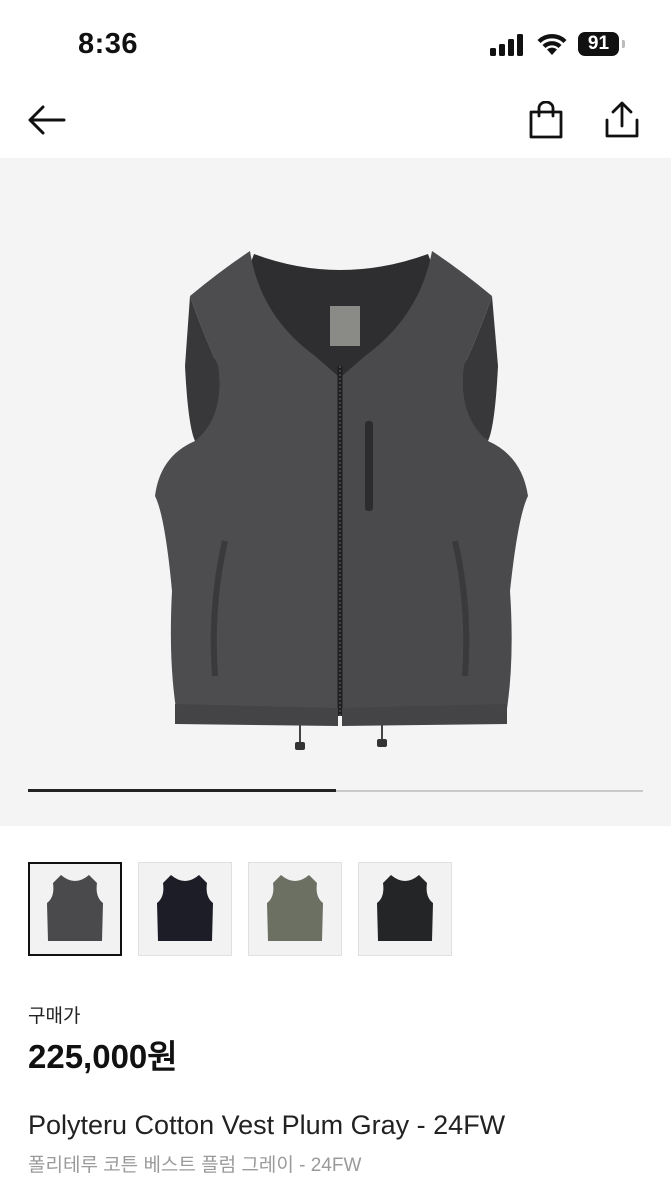 This screenshot has height=1200, width=671. I want to click on status-bar: 8:36 91, so click(335, 45).